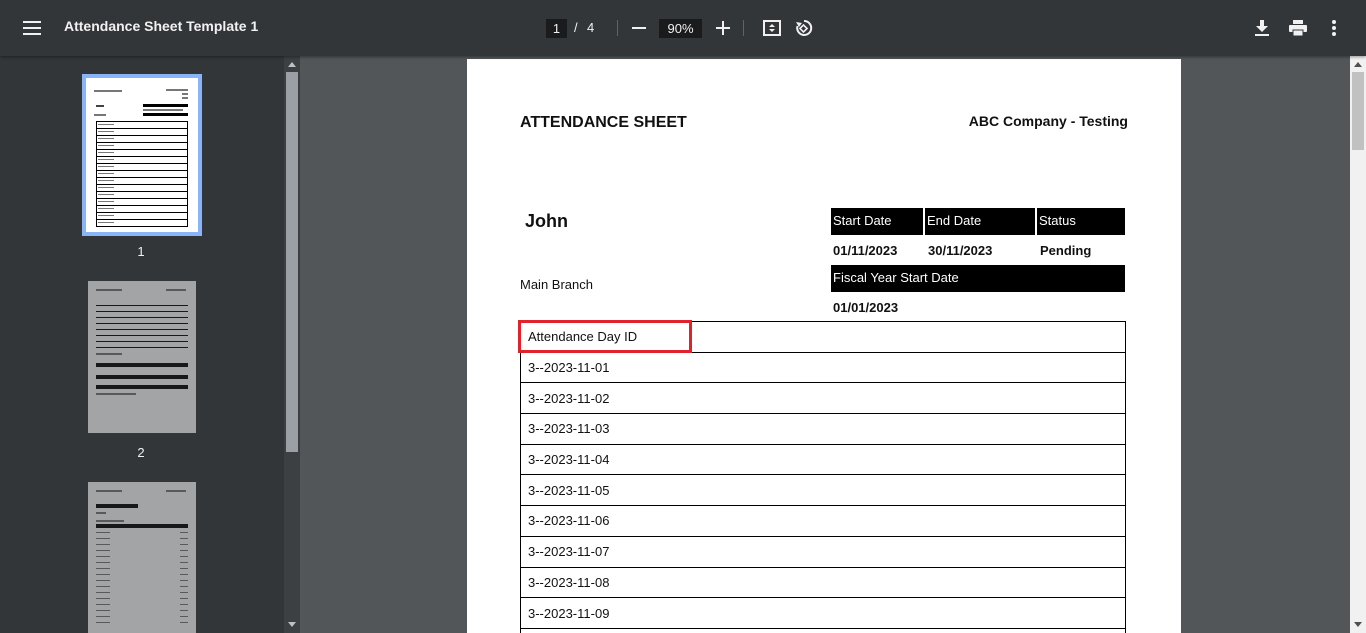  I want to click on rotate-icon, so click(804, 28).